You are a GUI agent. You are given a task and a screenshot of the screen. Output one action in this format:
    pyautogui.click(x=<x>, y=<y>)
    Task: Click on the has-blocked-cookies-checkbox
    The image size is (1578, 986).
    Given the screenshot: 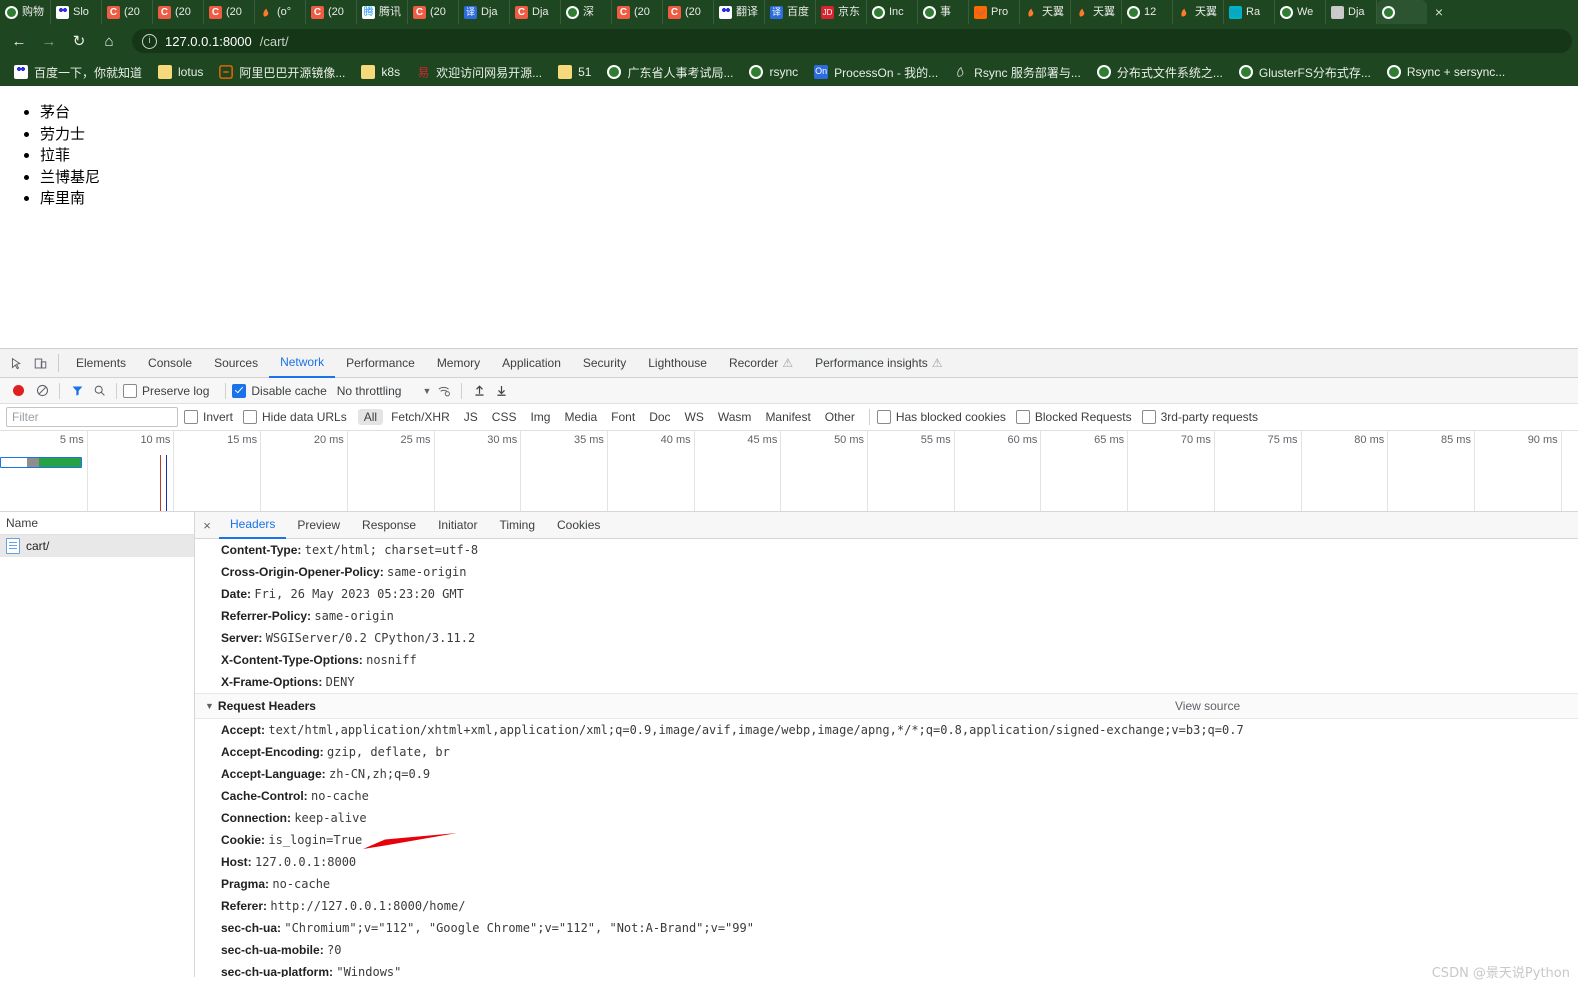 What is the action you would take?
    pyautogui.click(x=883, y=417)
    